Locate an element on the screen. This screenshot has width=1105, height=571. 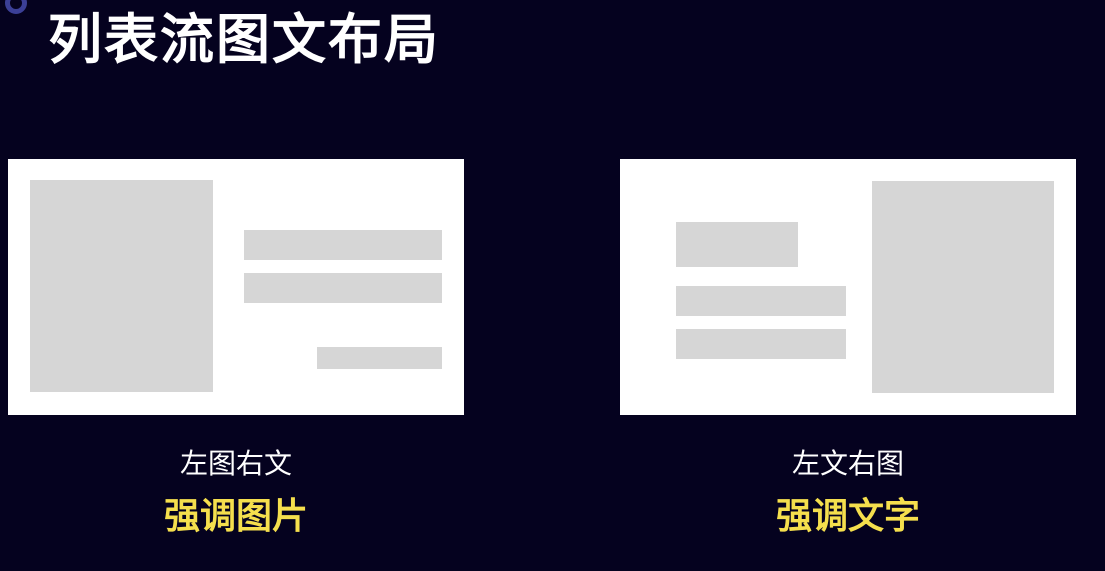
layout-name-label: 左图右文 is located at coordinates (235, 463).